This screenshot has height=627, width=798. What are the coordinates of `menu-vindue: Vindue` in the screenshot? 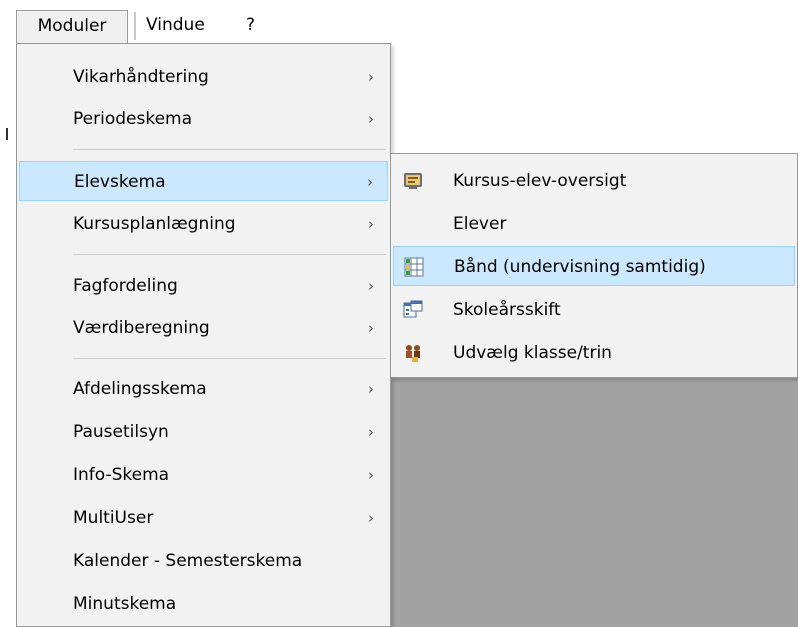 It's located at (175, 25).